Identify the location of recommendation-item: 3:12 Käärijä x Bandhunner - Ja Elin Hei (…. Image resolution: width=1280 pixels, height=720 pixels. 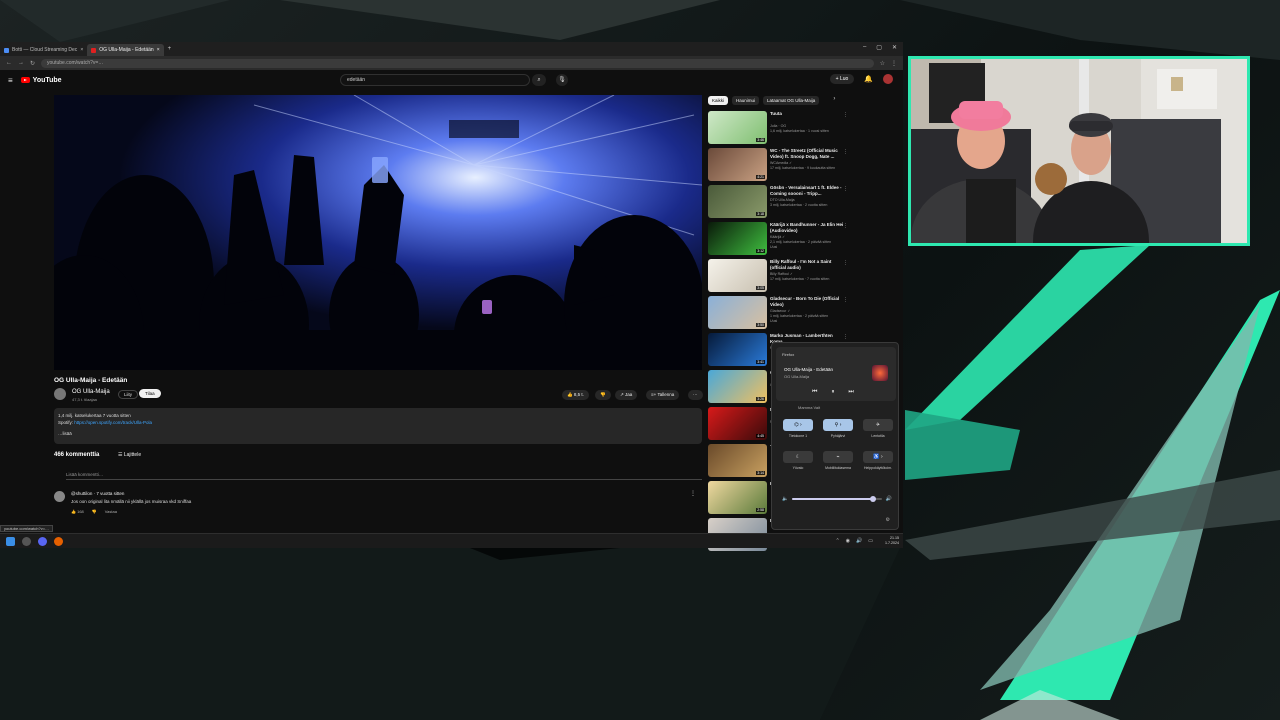
(782, 239).